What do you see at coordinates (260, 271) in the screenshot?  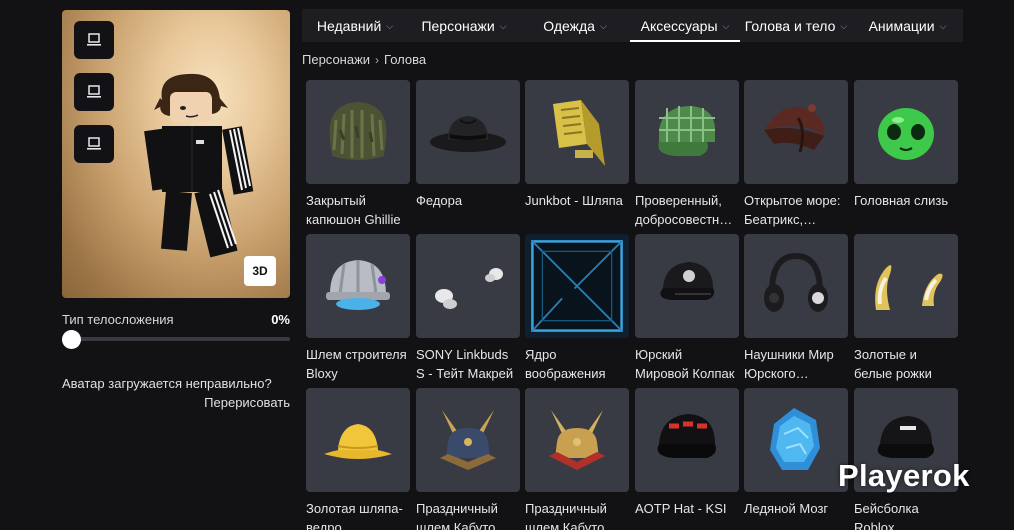 I see `toggle-3d-button: 3D` at bounding box center [260, 271].